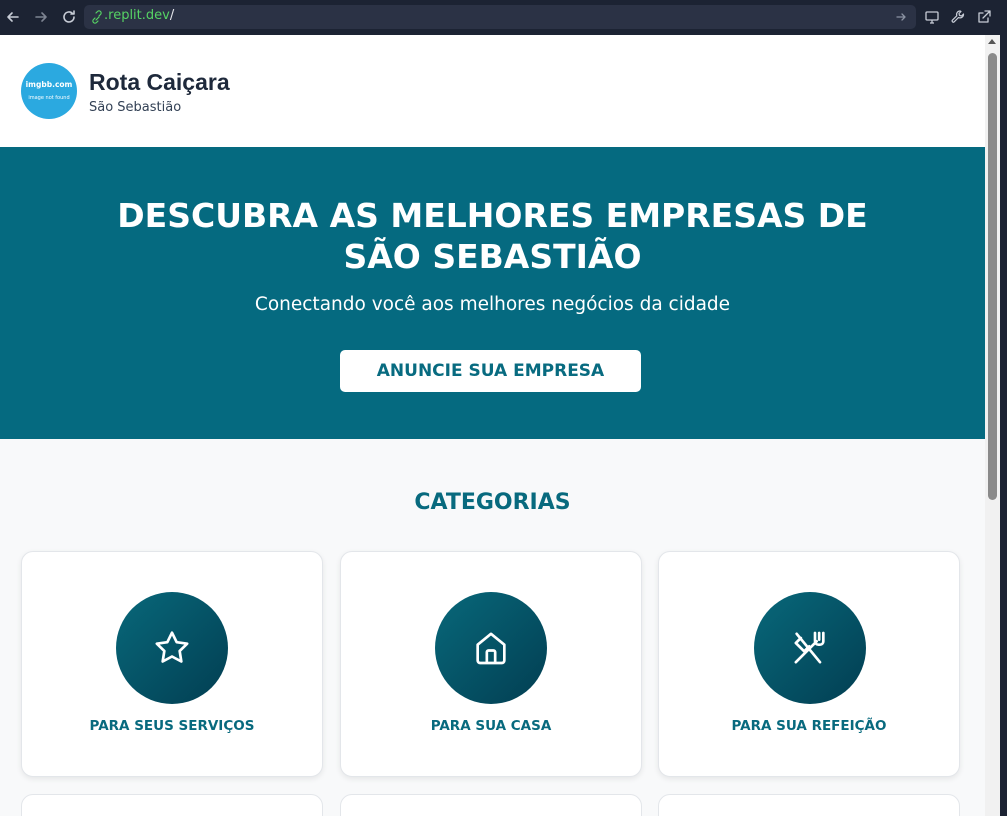 This screenshot has height=816, width=1007. I want to click on page-scrollbar, so click(992, 425).